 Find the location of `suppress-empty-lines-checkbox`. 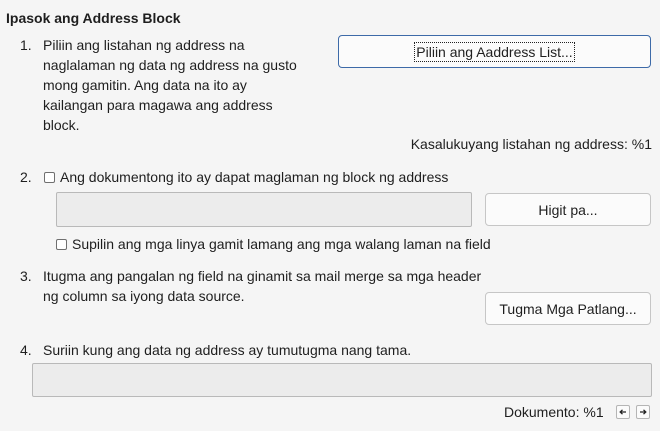

suppress-empty-lines-checkbox is located at coordinates (61, 244).